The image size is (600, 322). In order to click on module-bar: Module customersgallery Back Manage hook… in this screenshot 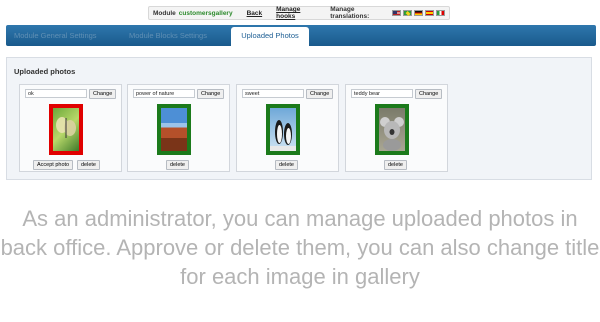, I will do `click(299, 13)`.